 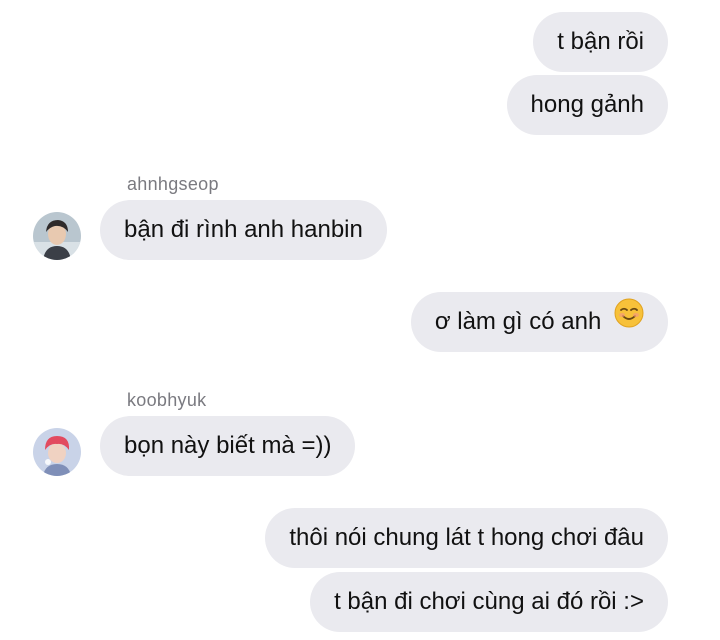 I want to click on message-bubble-incoming: bận đi rình anh hanbin, so click(x=243, y=230).